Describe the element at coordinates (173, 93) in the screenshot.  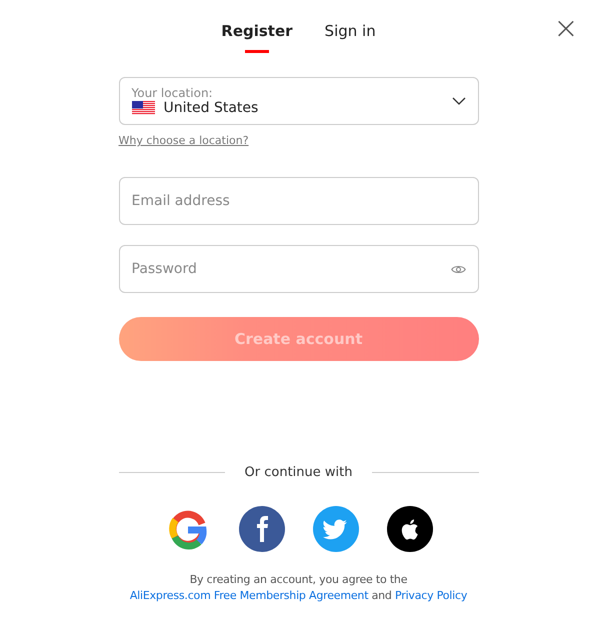
I see `field-label: Your location:` at that location.